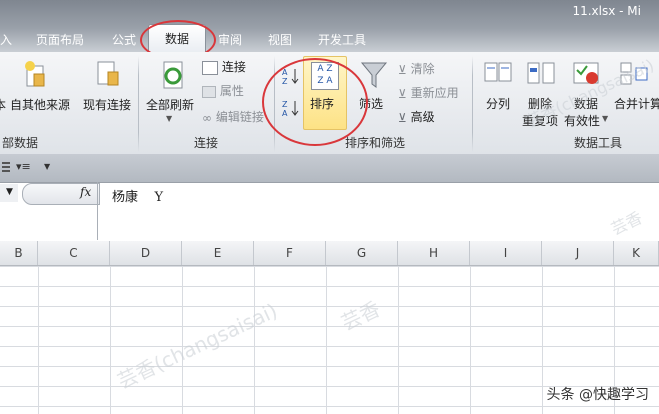  I want to click on customize-toolbar-icon: ▾≡, so click(23, 166).